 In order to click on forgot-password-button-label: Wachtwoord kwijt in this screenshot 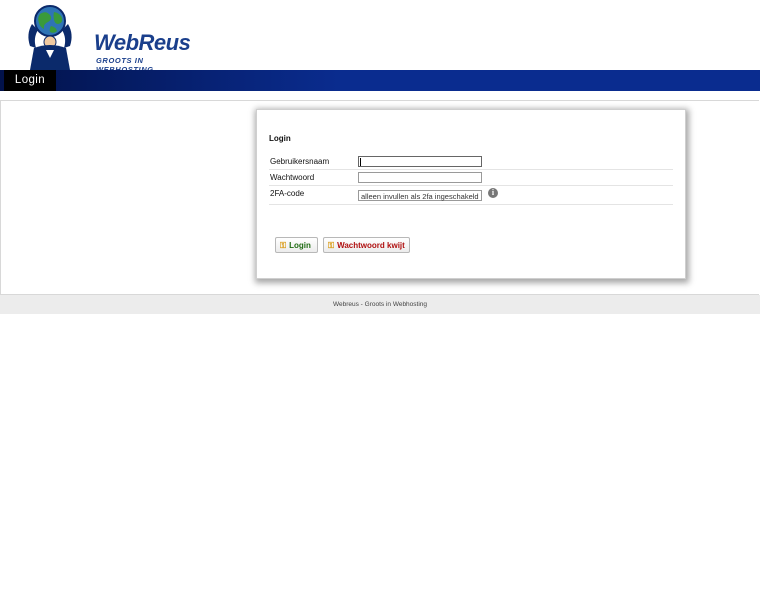, I will do `click(371, 245)`.